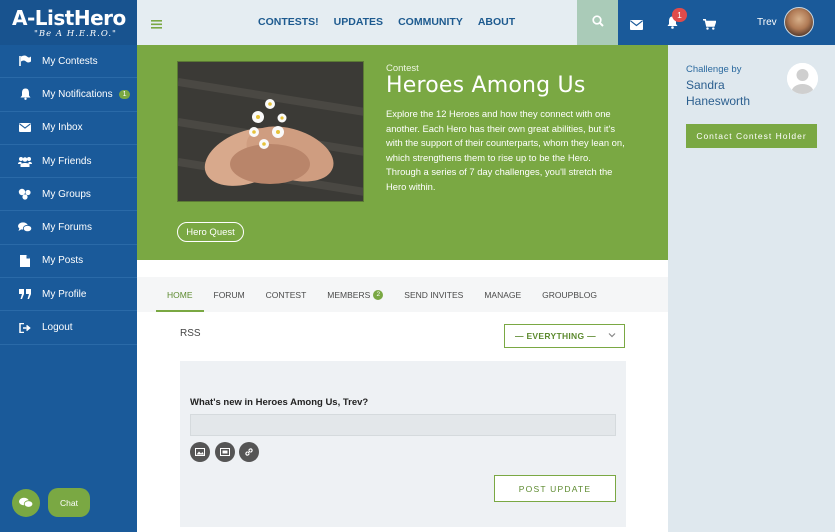  Describe the element at coordinates (25, 128) in the screenshot. I see `envelope-icon` at that location.